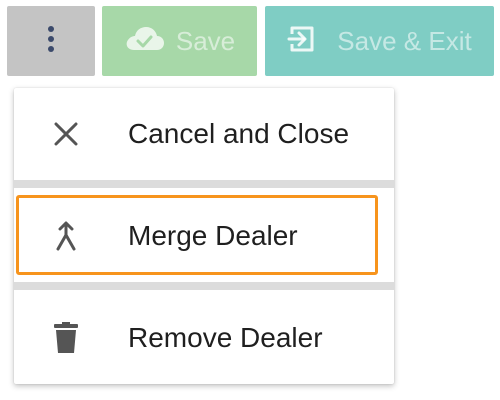 The height and width of the screenshot is (400, 500). Describe the element at coordinates (205, 40) in the screenshot. I see `save-label: Save` at that location.